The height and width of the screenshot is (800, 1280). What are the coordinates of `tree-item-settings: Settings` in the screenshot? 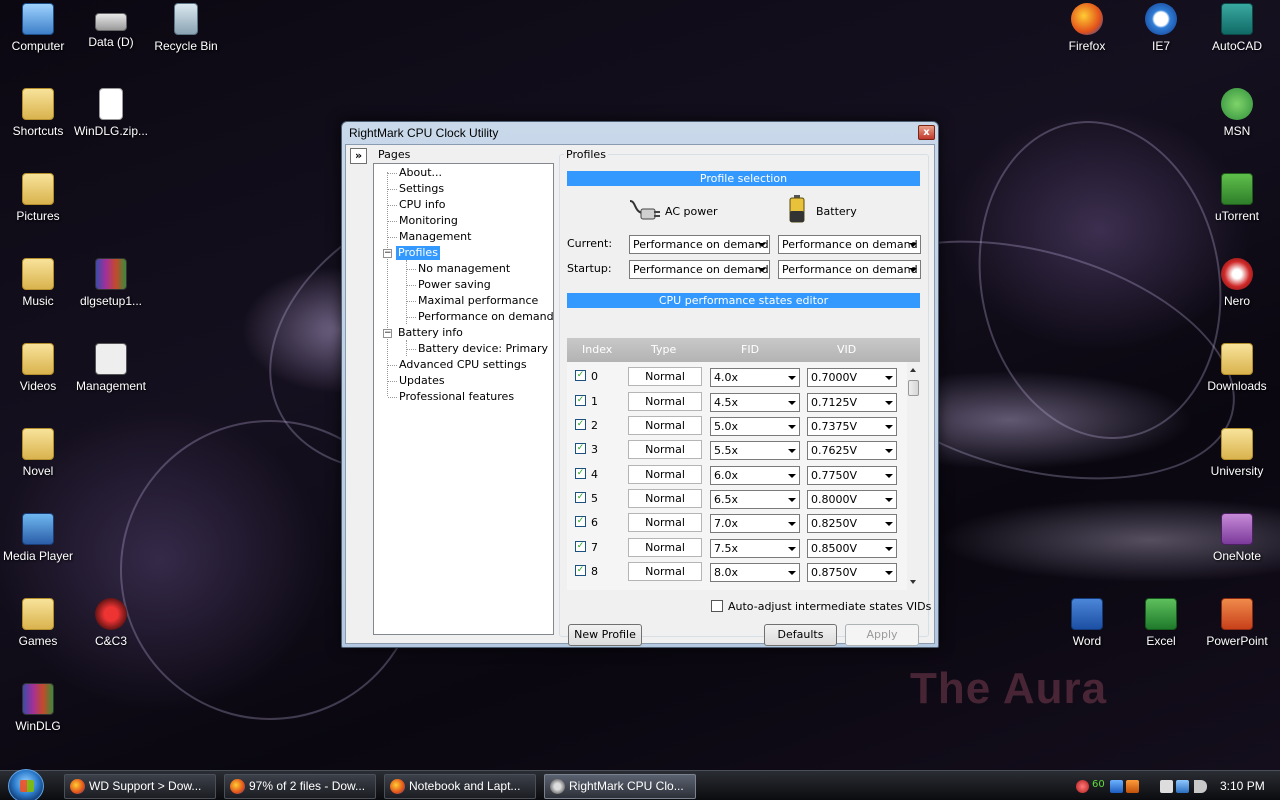 It's located at (421, 189).